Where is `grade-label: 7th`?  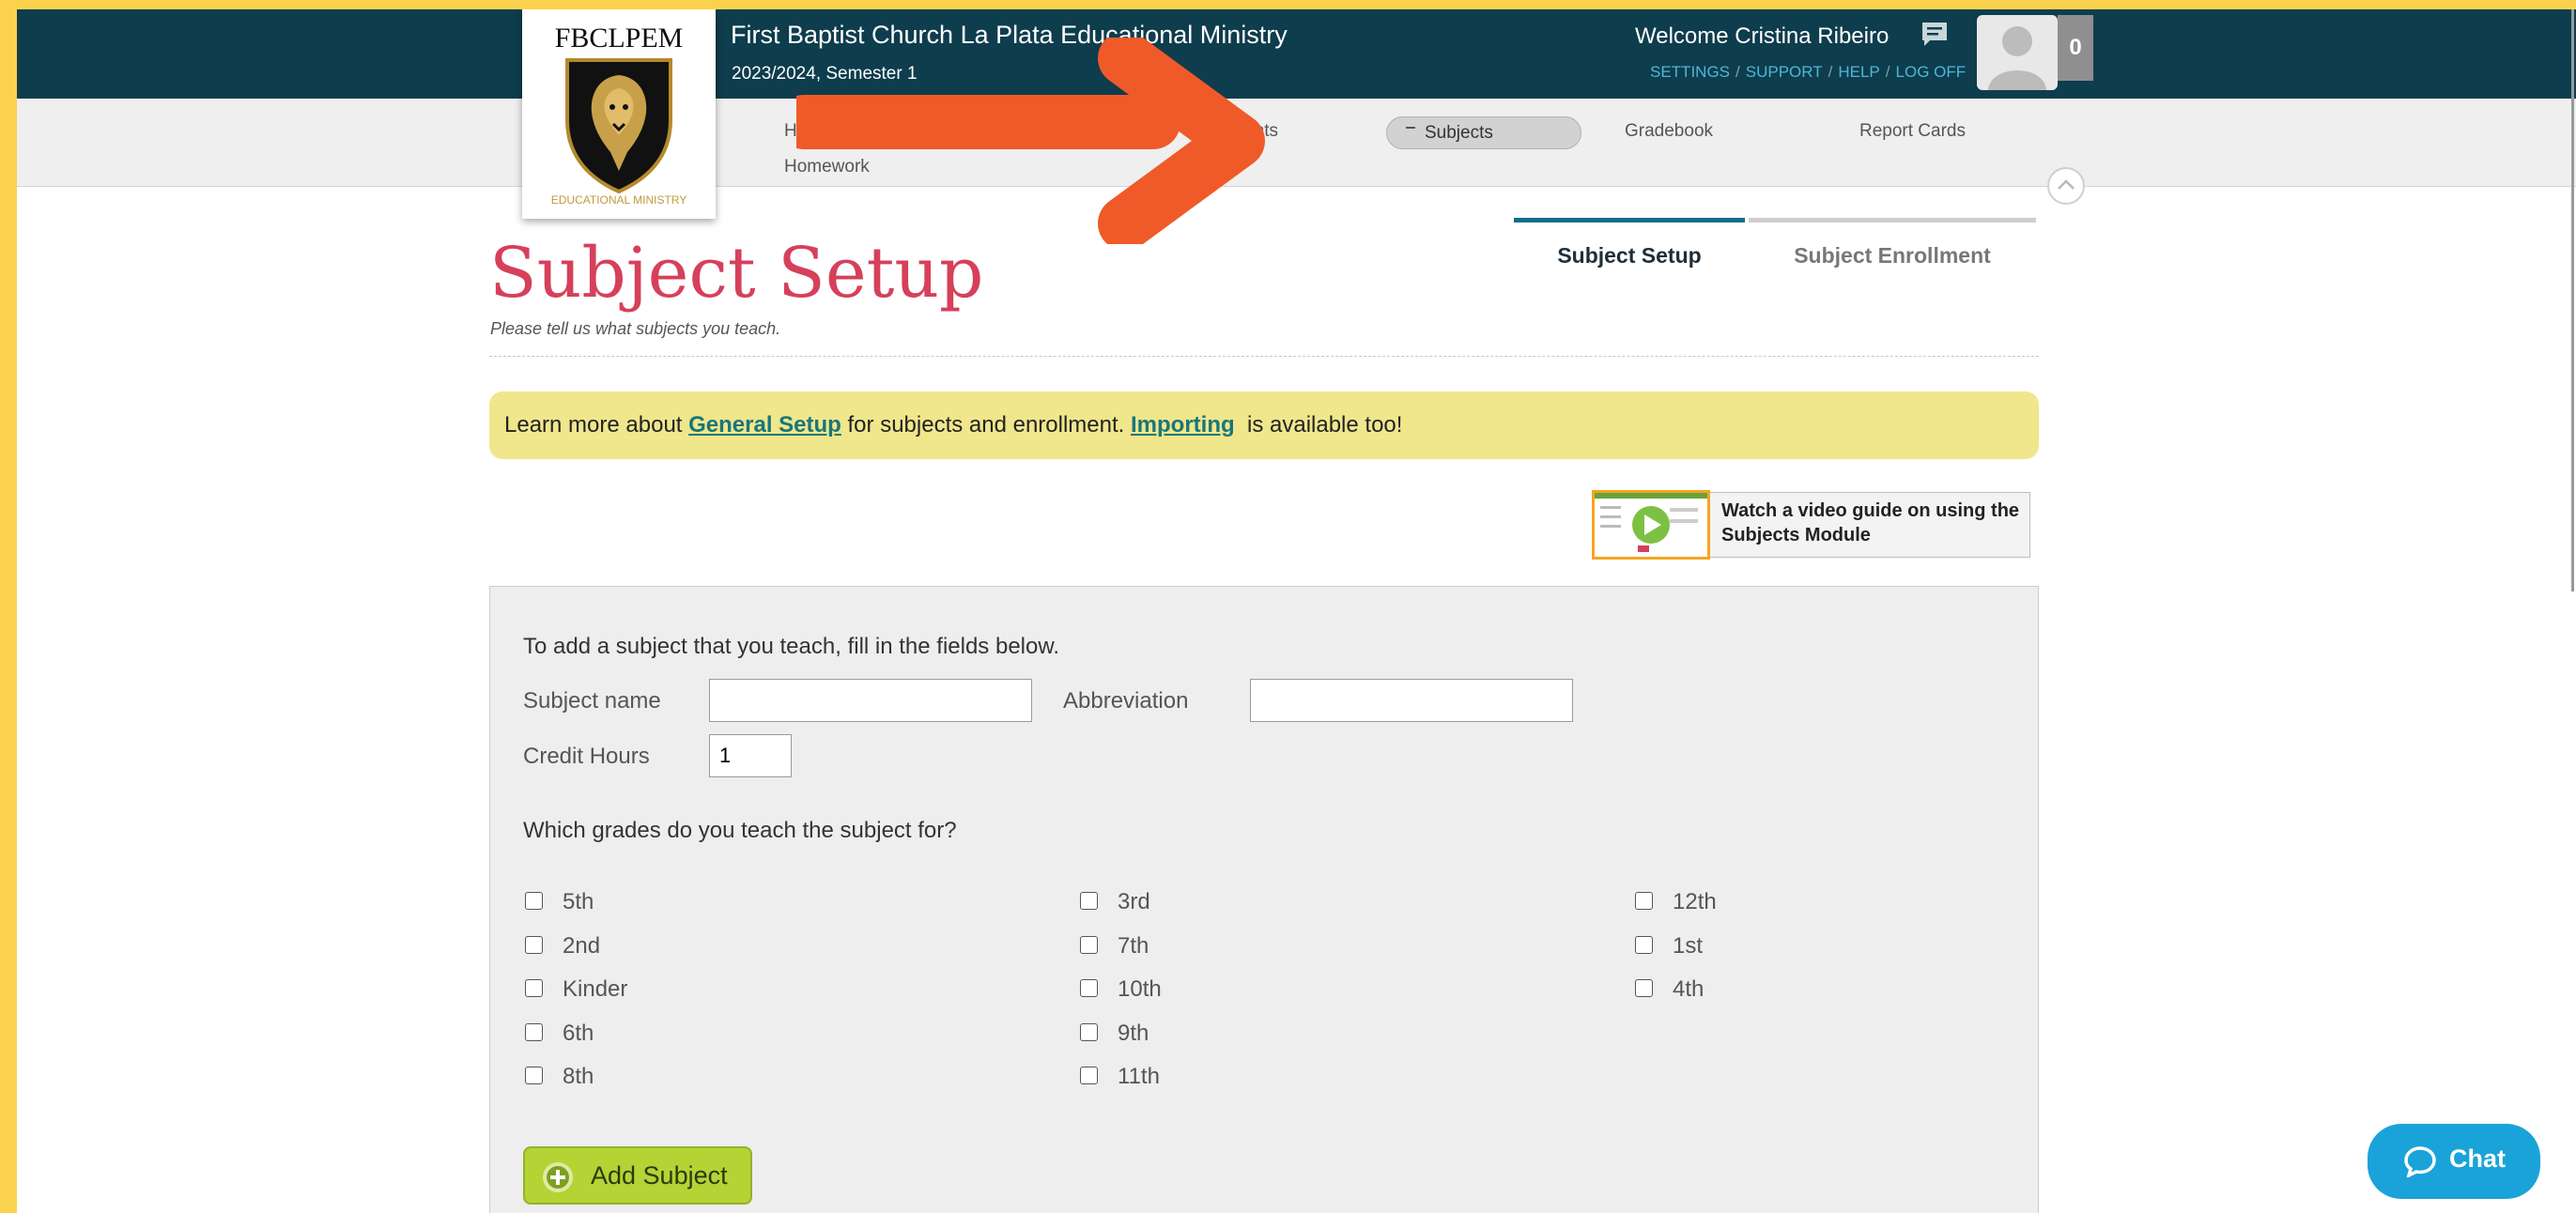
grade-label: 7th is located at coordinates (1133, 946).